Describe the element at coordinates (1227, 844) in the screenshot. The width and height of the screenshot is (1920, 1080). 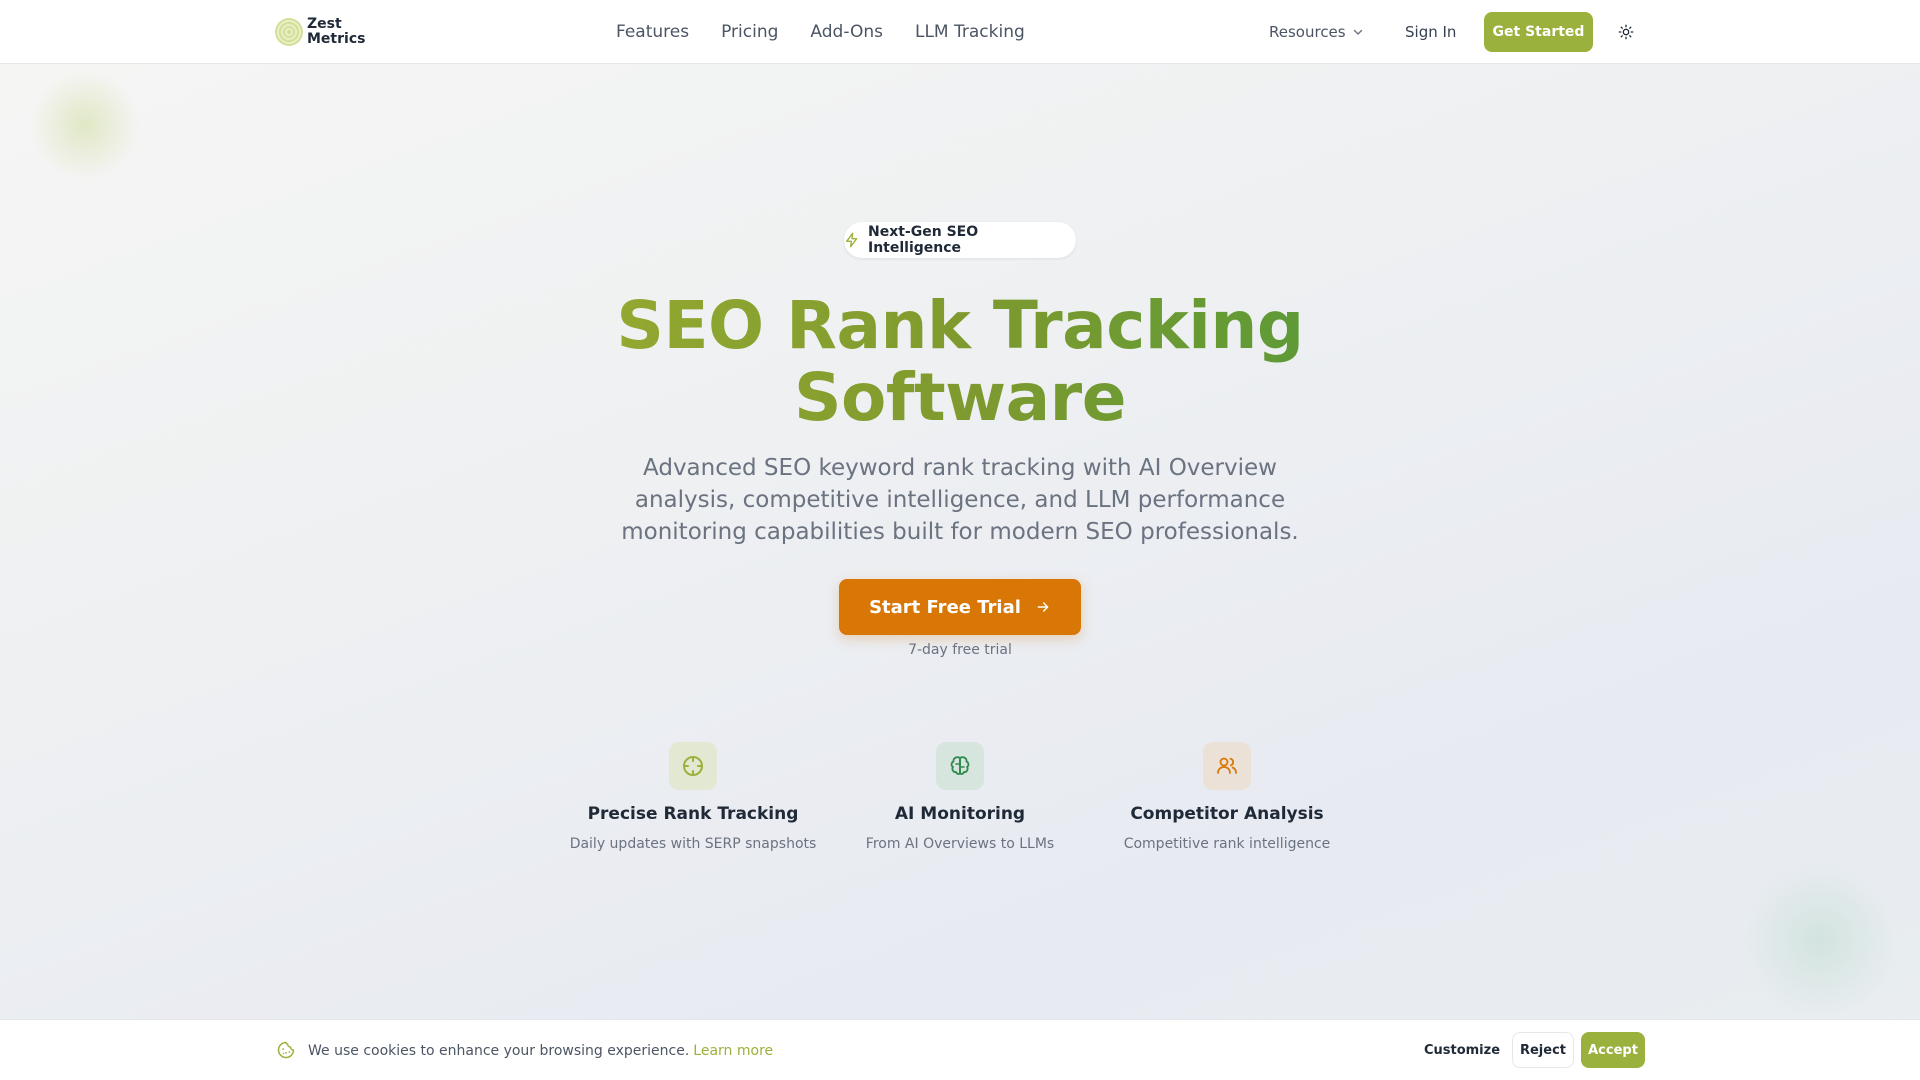
I see `feature-description: Competitive rank intelligence` at that location.